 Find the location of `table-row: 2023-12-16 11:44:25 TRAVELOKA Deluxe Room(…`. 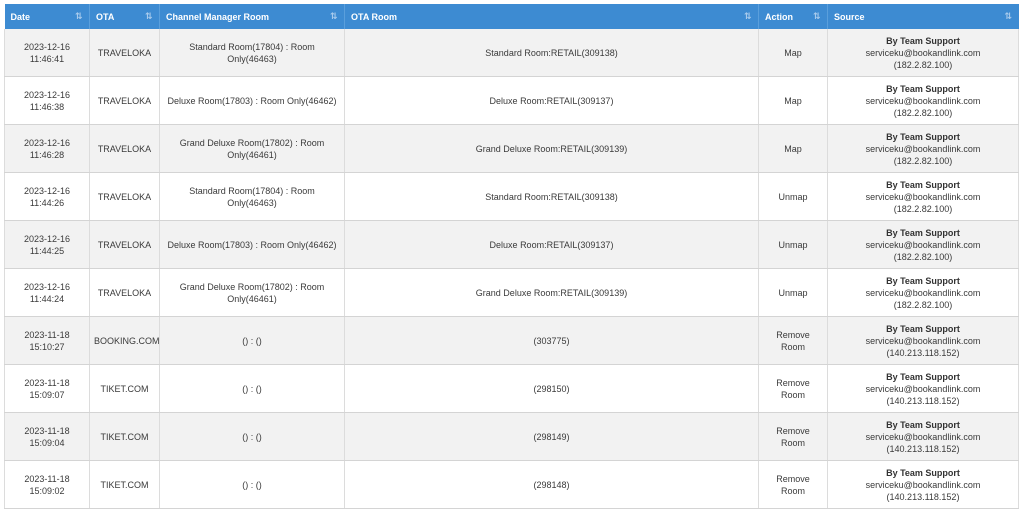

table-row: 2023-12-16 11:44:25 TRAVELOKA Deluxe Room(… is located at coordinates (511, 244).